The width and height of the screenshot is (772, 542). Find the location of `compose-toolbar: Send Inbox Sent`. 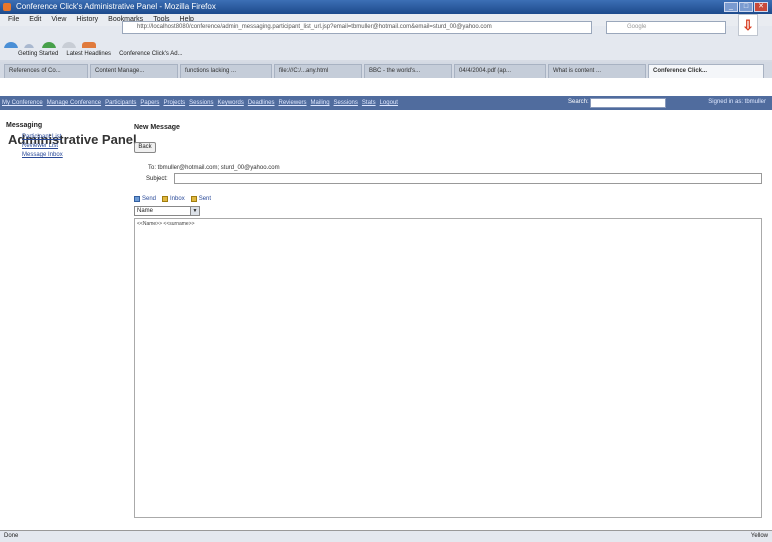

compose-toolbar: Send Inbox Sent is located at coordinates (172, 199).